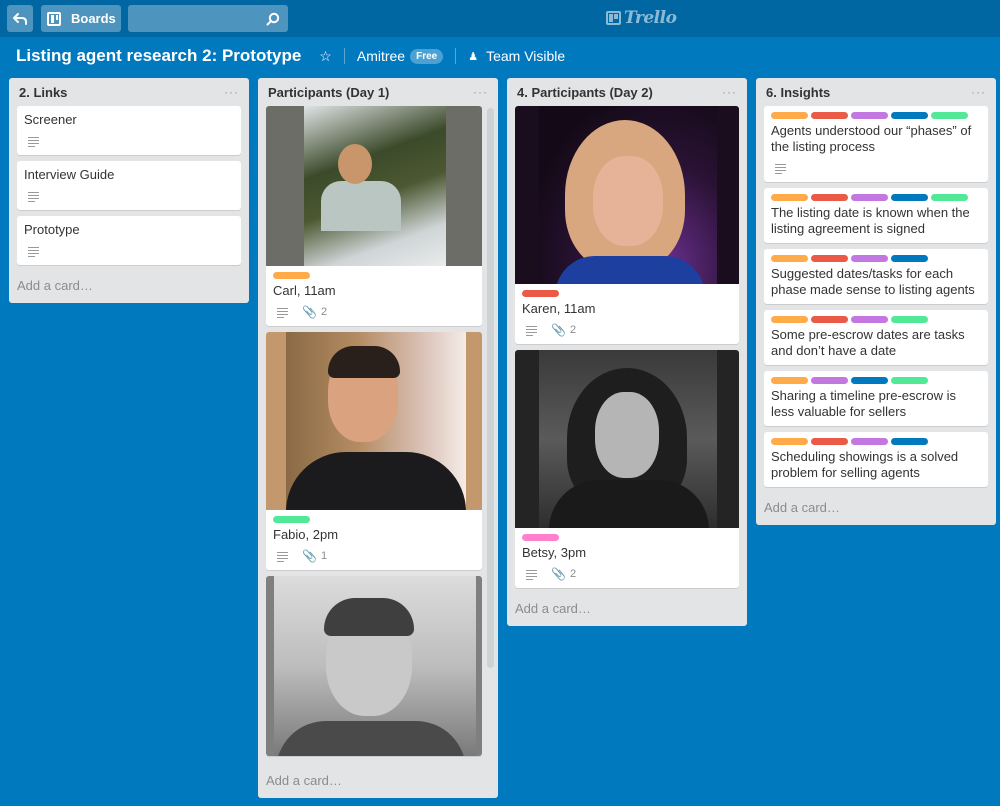  Describe the element at coordinates (798, 92) in the screenshot. I see `list-title: 6. Insights` at that location.